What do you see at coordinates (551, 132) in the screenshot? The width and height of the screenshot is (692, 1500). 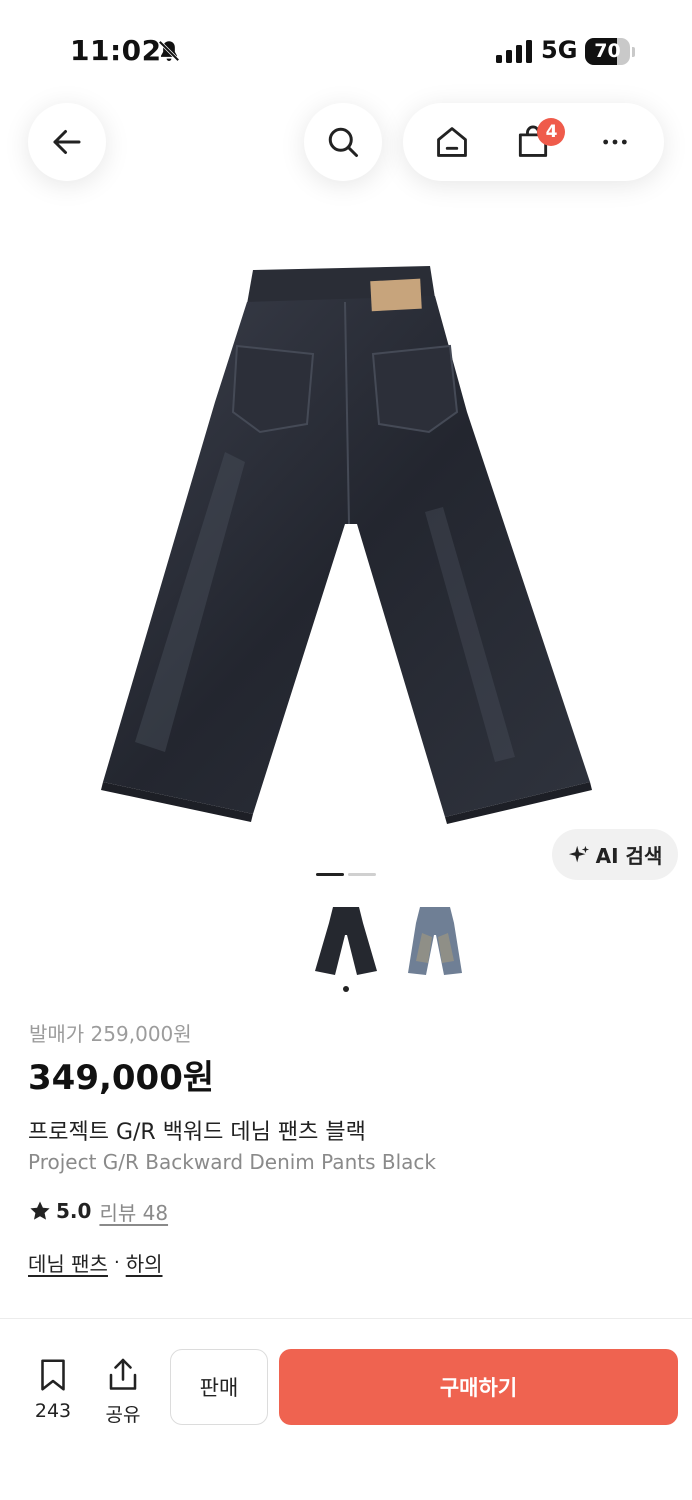 I see `cart-count-badge: 4` at bounding box center [551, 132].